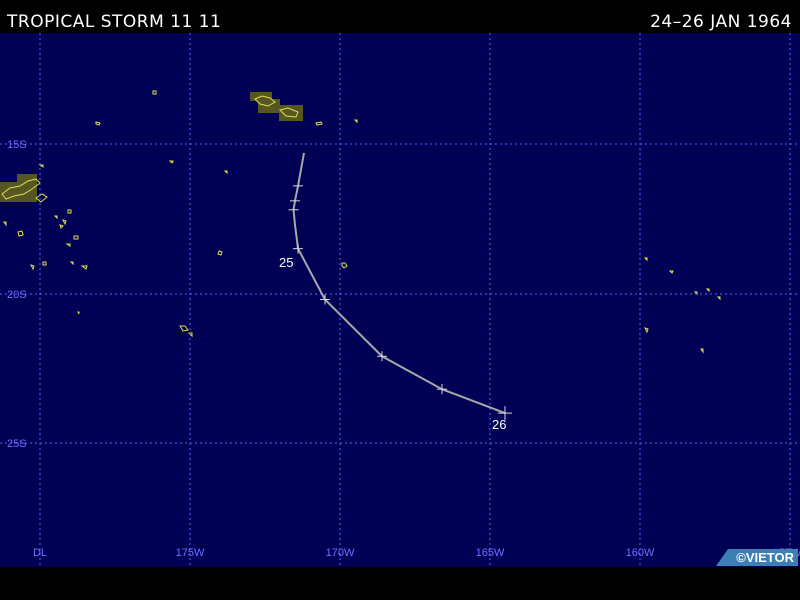 The height and width of the screenshot is (600, 800). What do you see at coordinates (400, 583) in the screenshot?
I see `footer-bar` at bounding box center [400, 583].